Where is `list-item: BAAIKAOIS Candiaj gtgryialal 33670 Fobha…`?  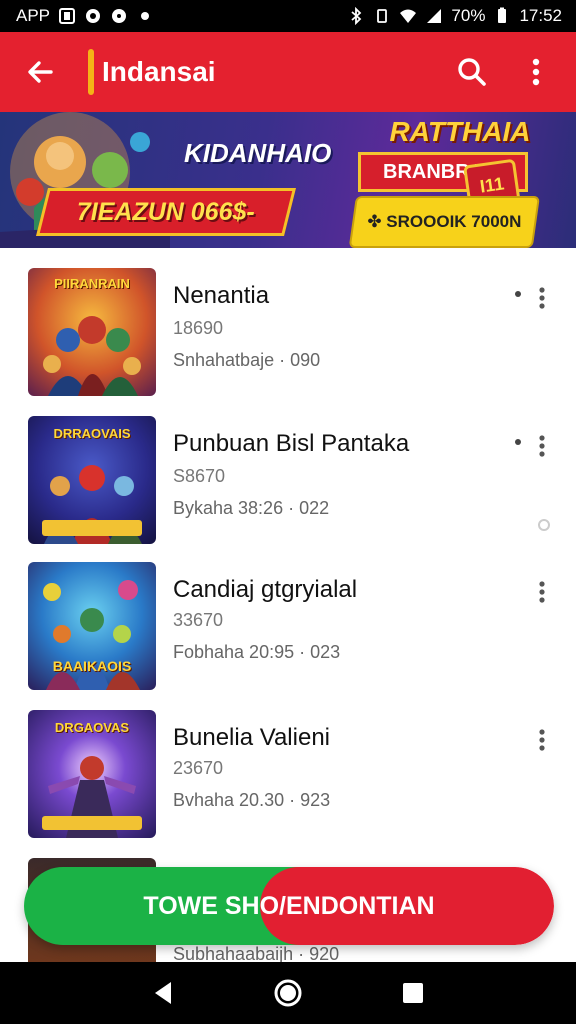 list-item: BAAIKAOIS Candiaj gtgryialal 33670 Fobha… is located at coordinates (288, 622).